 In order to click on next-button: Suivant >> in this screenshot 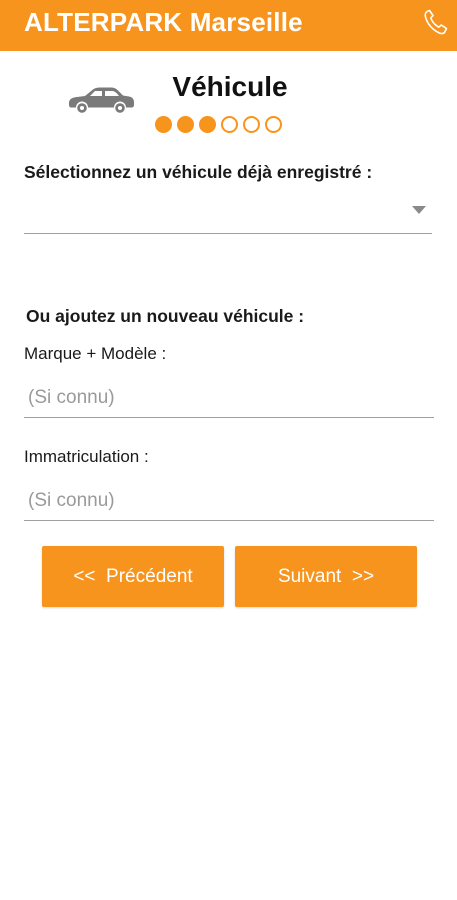, I will do `click(326, 576)`.